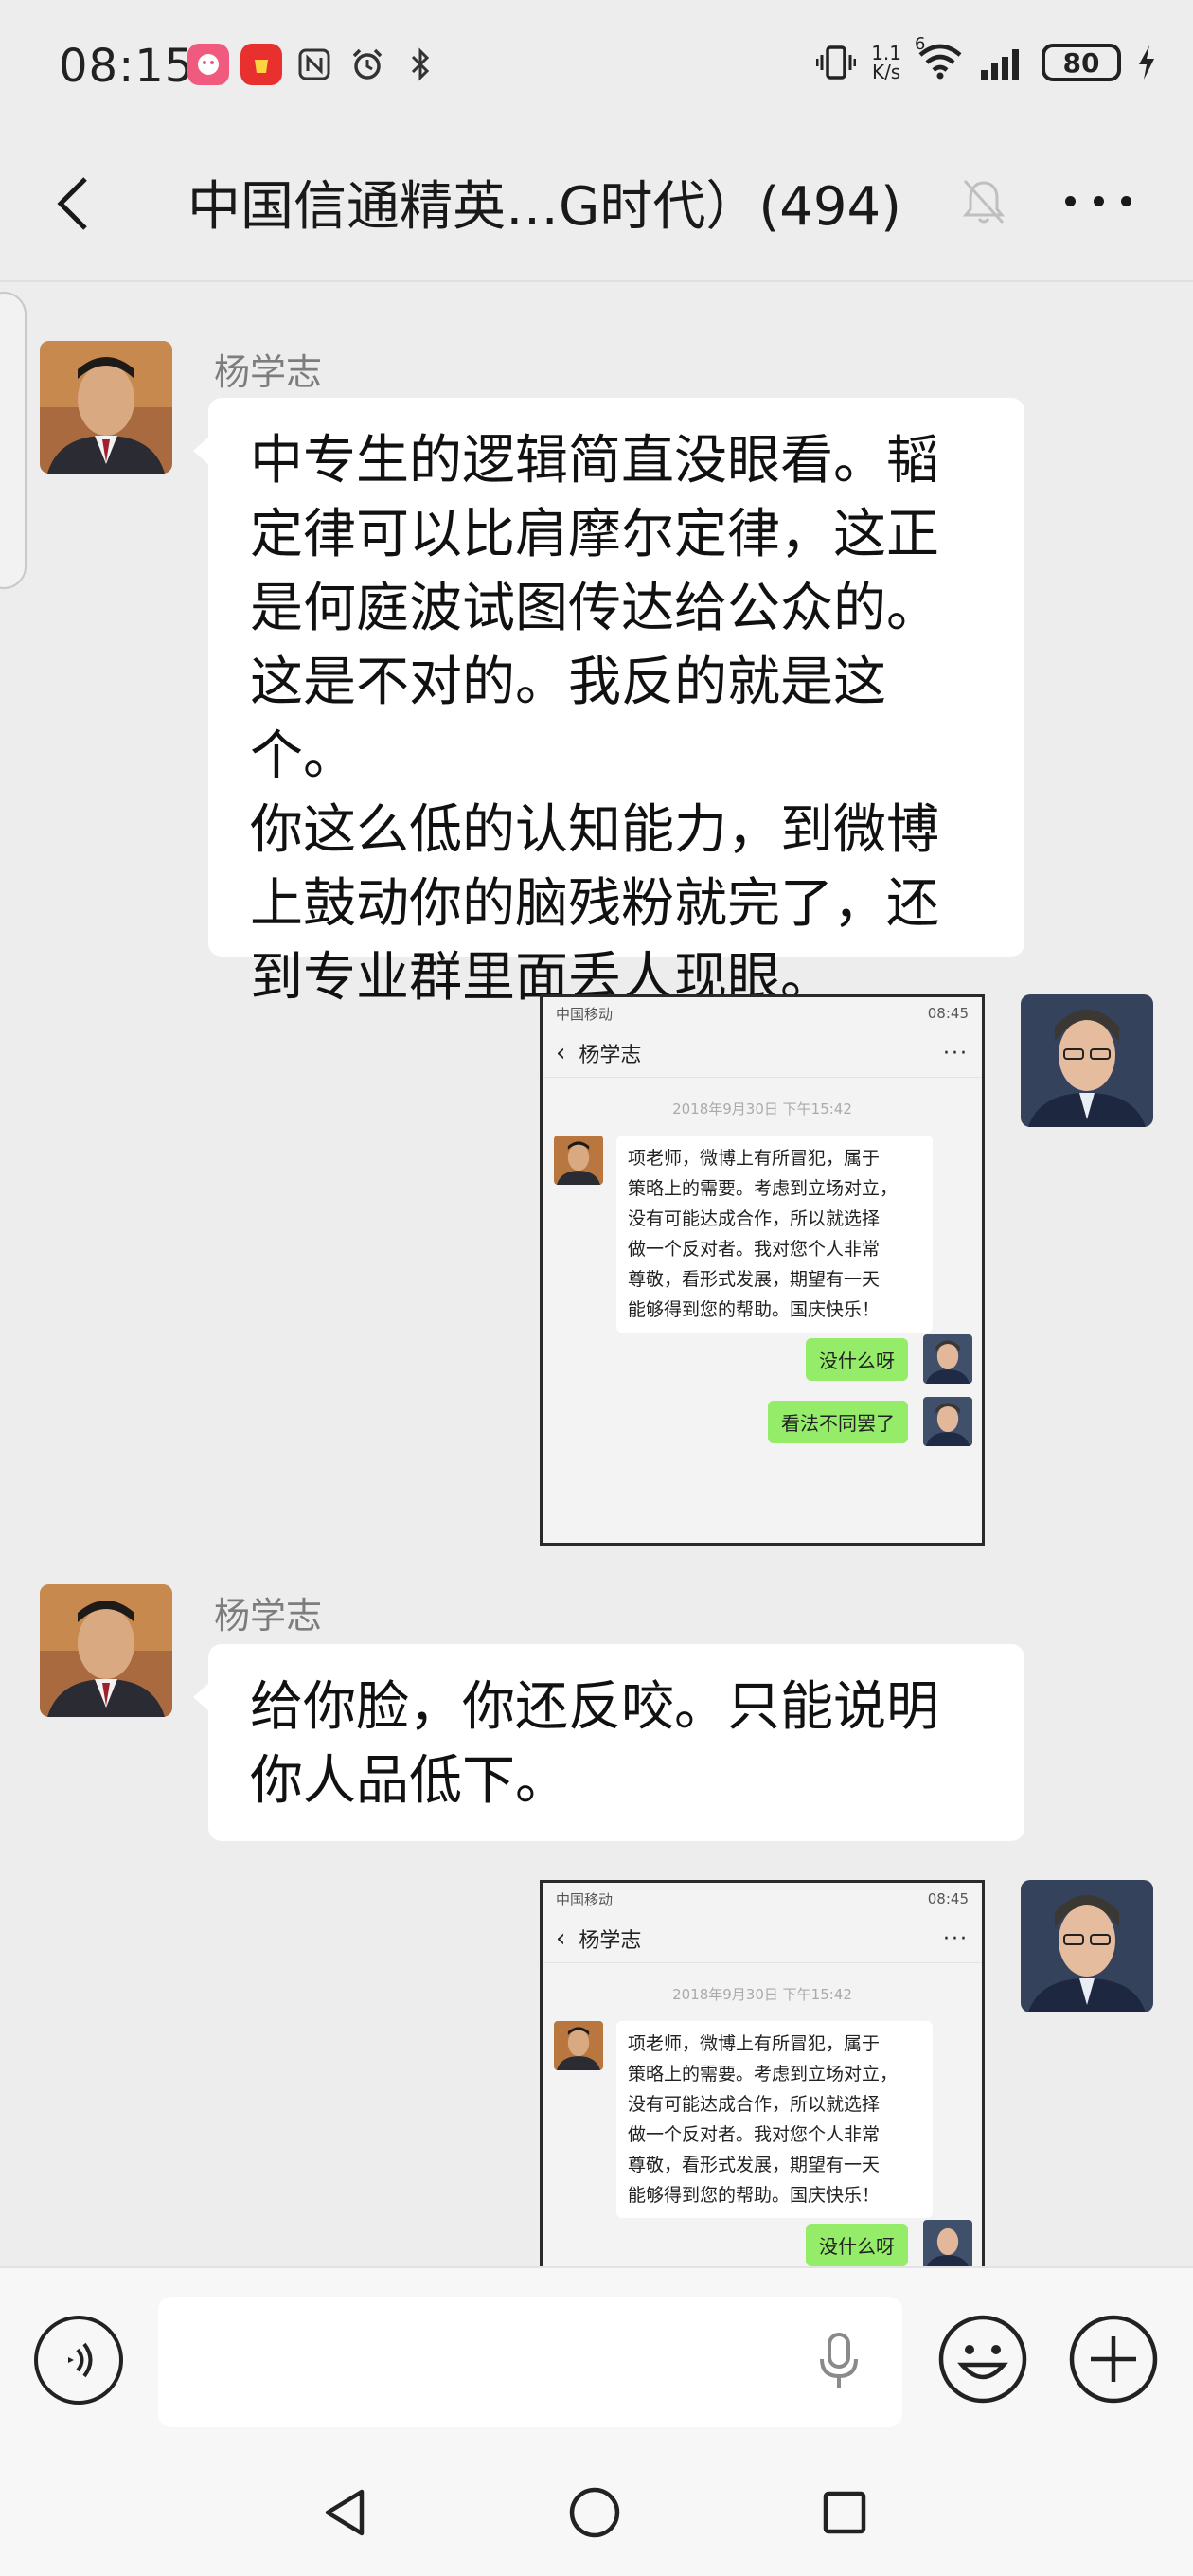 This screenshot has height=2576, width=1193. I want to click on triangle-back-icon, so click(345, 2512).